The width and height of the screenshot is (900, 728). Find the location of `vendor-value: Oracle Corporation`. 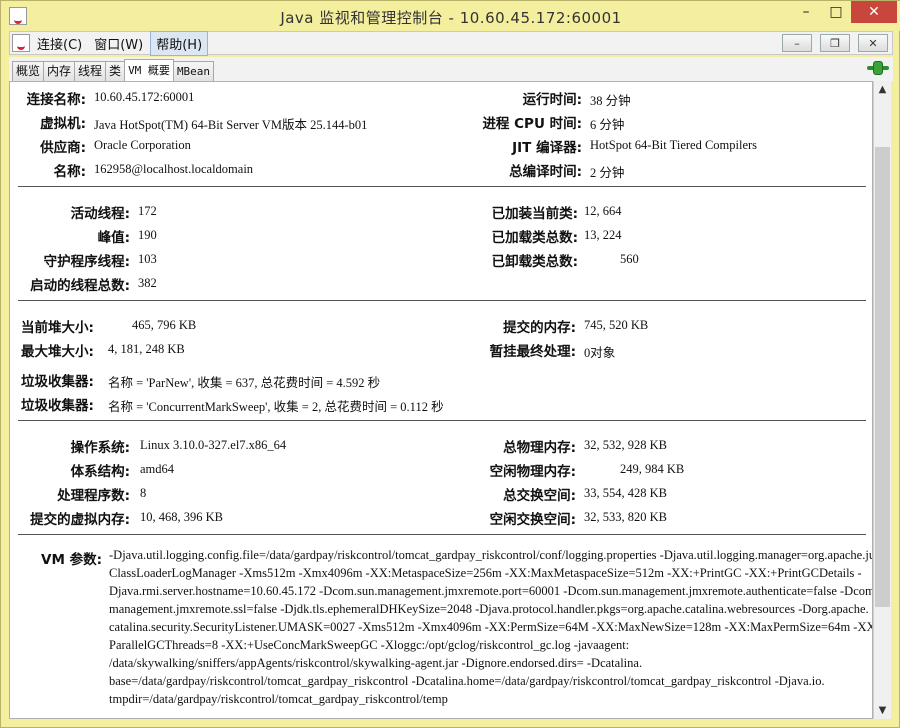

vendor-value: Oracle Corporation is located at coordinates (142, 145).